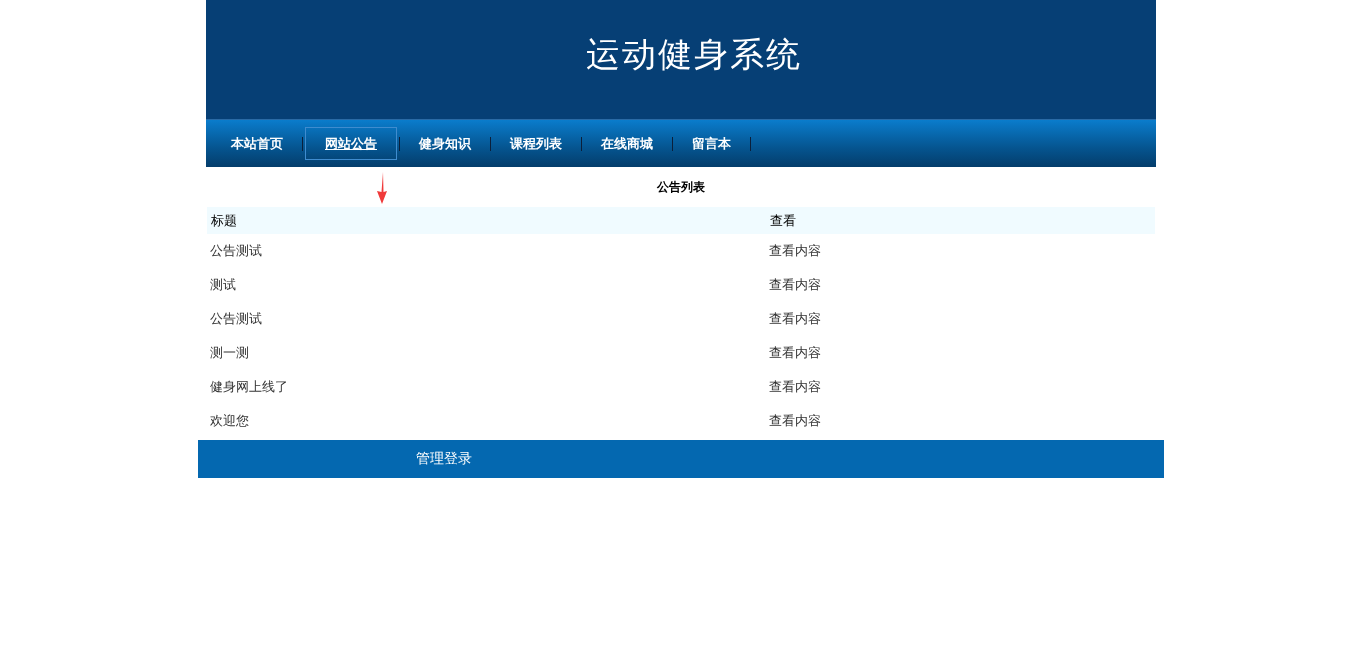  What do you see at coordinates (249, 387) in the screenshot?
I see `table-cell-text: 健身网上线了` at bounding box center [249, 387].